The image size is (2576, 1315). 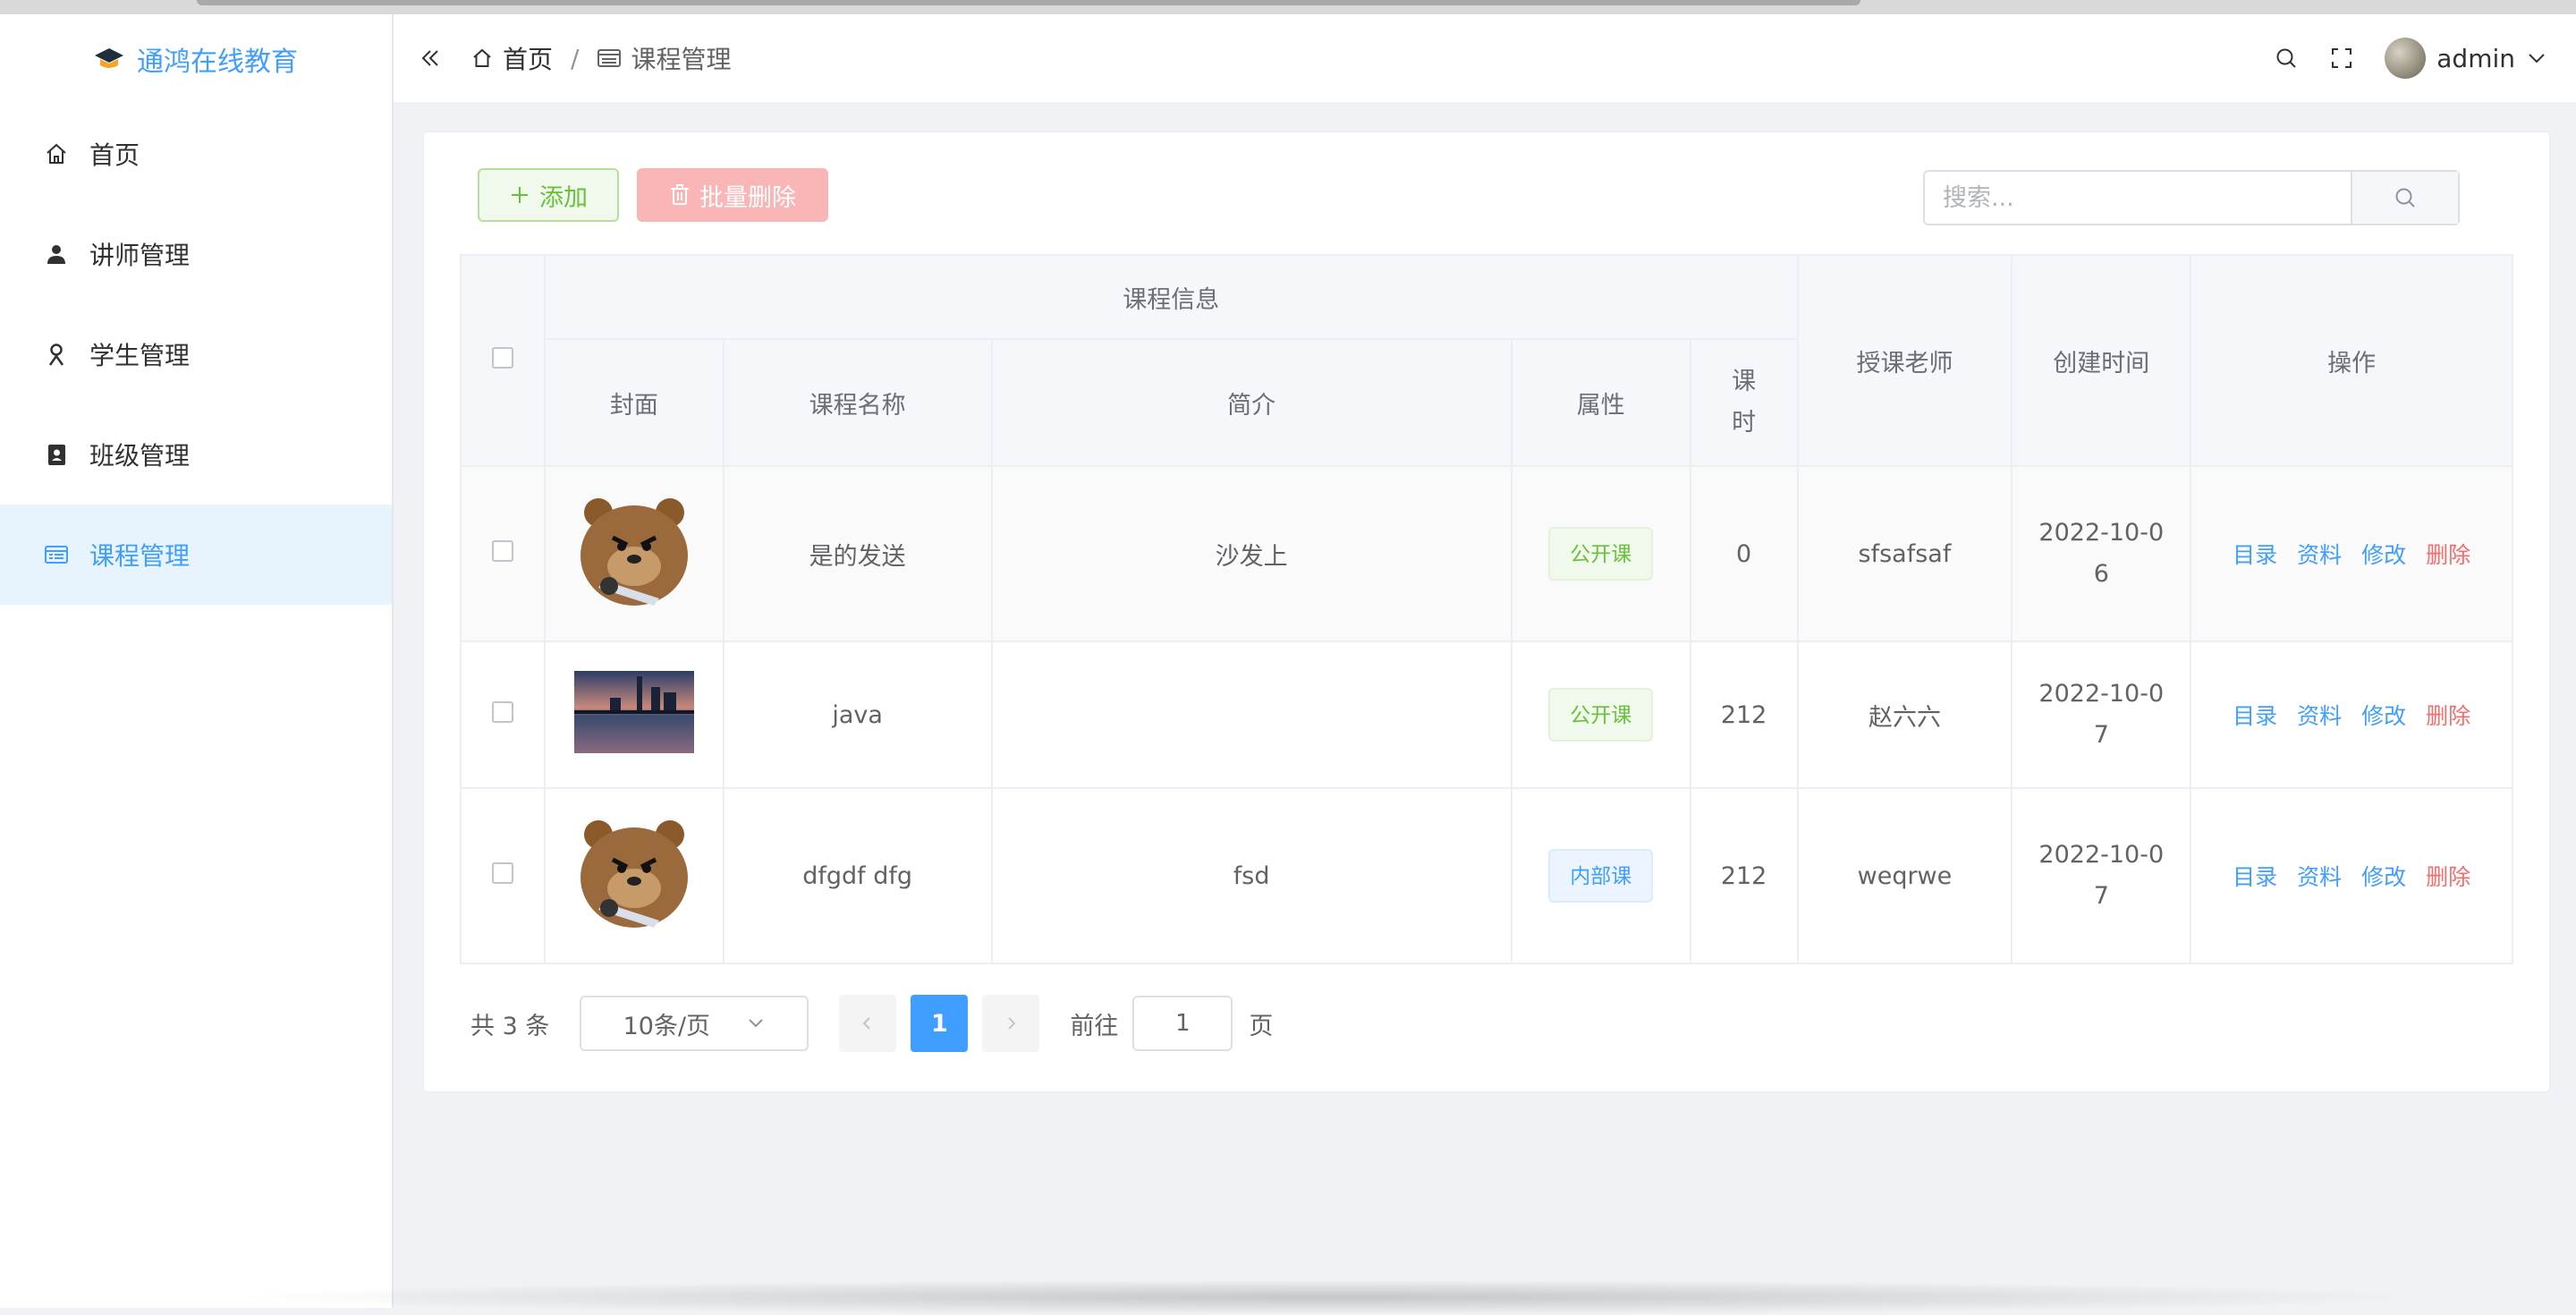 I want to click on search-input, so click(x=2138, y=198).